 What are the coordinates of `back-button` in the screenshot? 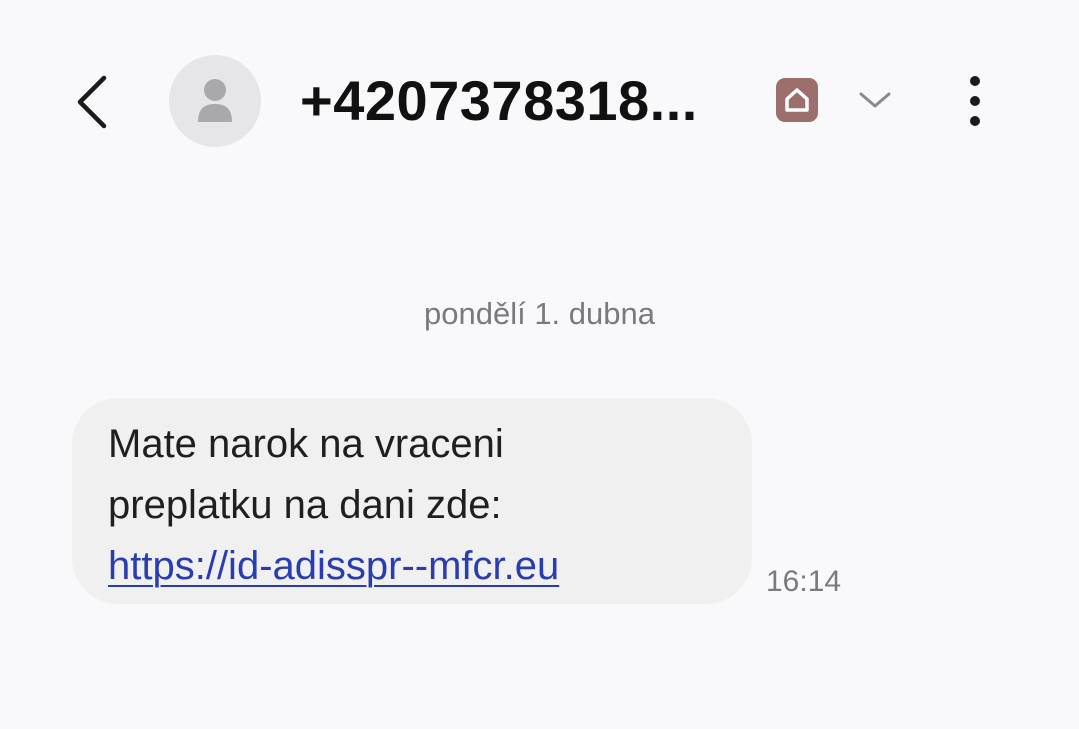 It's located at (92, 102).